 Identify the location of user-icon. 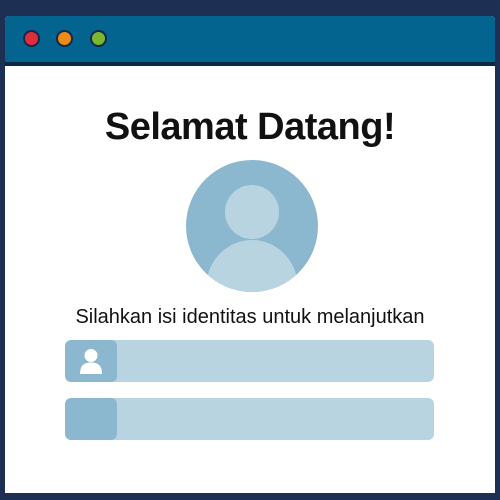
(91, 361).